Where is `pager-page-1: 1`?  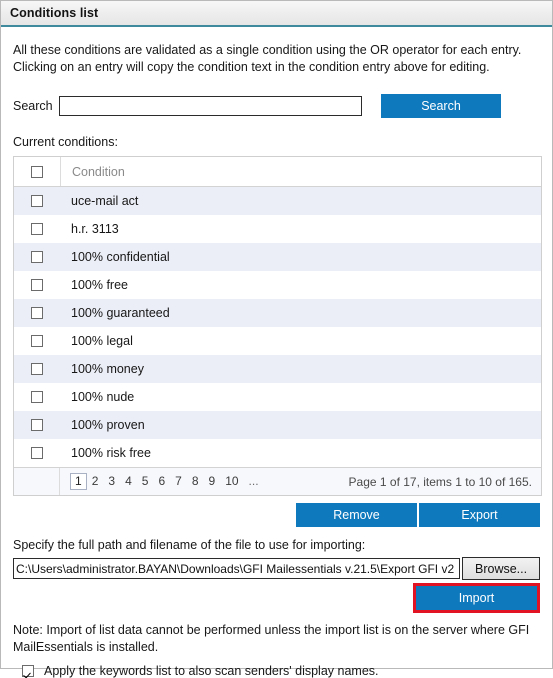 pager-page-1: 1 is located at coordinates (78, 481).